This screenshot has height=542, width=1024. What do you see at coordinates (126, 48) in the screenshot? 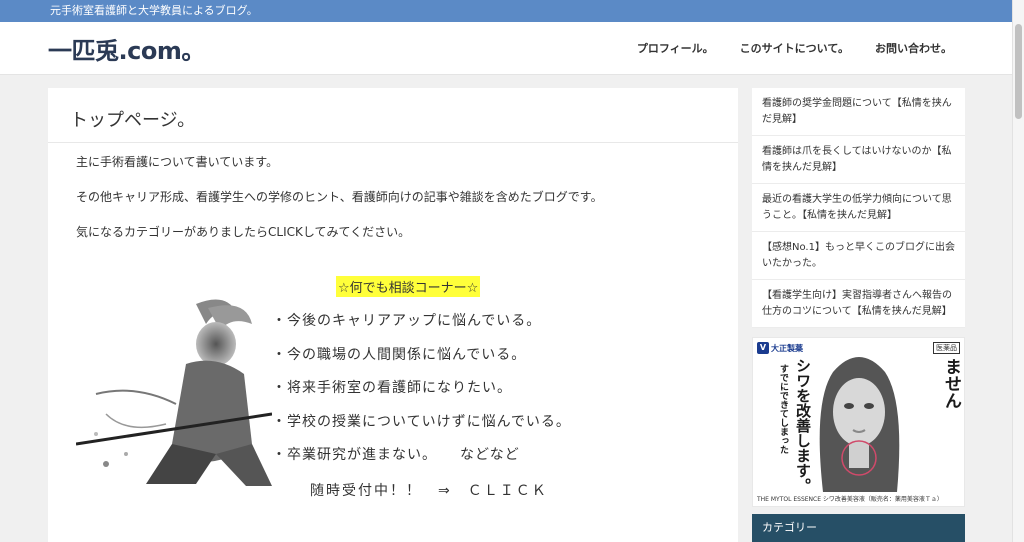
I see `site-title: 一匹兎.com。` at bounding box center [126, 48].